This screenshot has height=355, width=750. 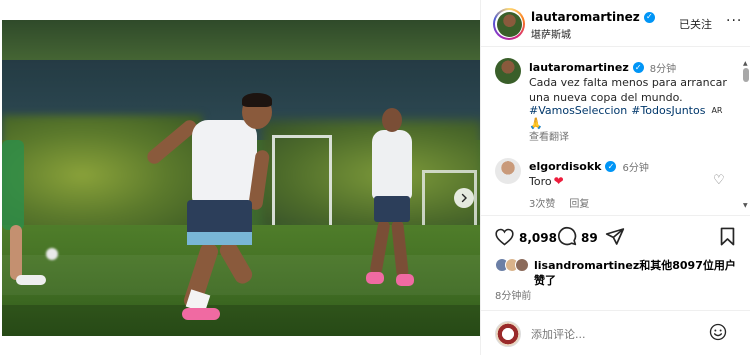 I want to click on post-location: 堪萨斯城, so click(x=551, y=33).